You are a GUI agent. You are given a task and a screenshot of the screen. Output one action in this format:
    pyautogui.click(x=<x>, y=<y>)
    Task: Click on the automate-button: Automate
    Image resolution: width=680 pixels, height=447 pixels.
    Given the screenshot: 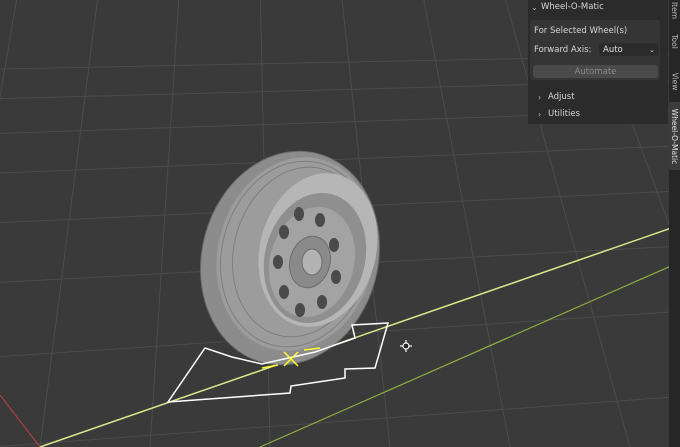 What is the action you would take?
    pyautogui.click(x=595, y=71)
    